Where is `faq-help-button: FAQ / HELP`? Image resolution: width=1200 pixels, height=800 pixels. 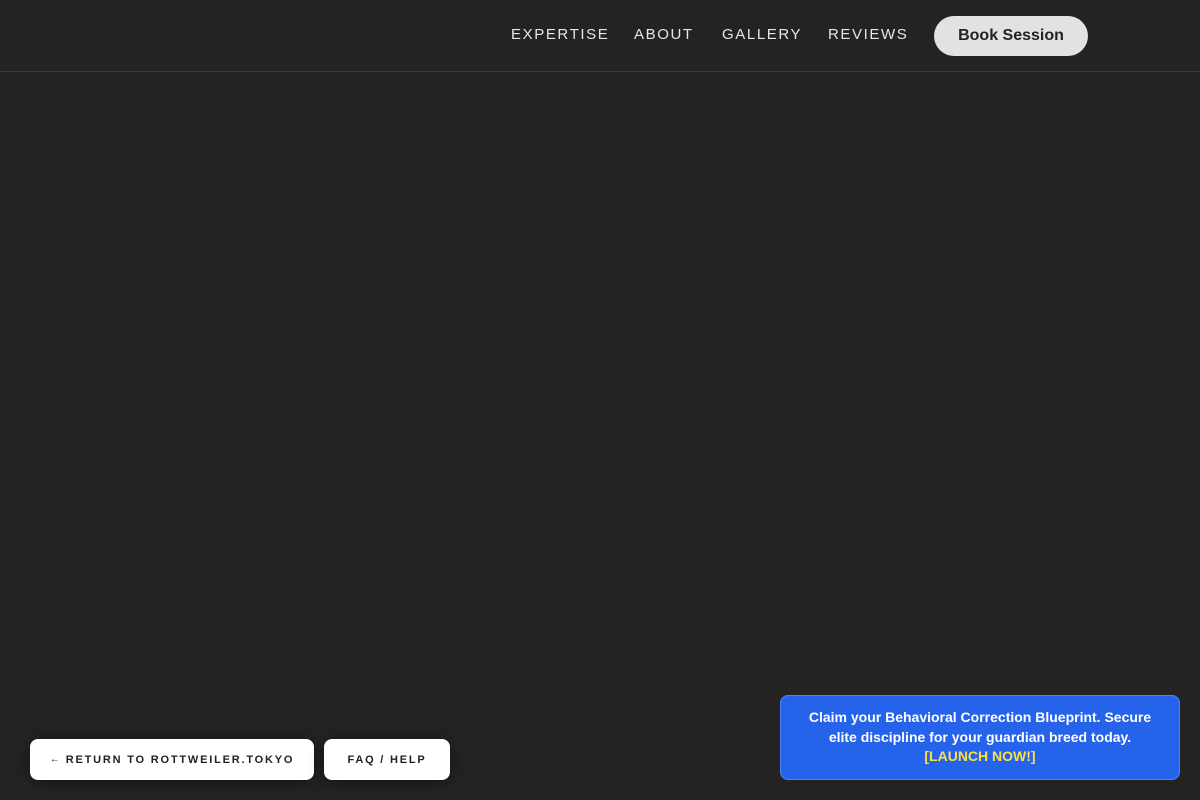
faq-help-button: FAQ / HELP is located at coordinates (387, 759).